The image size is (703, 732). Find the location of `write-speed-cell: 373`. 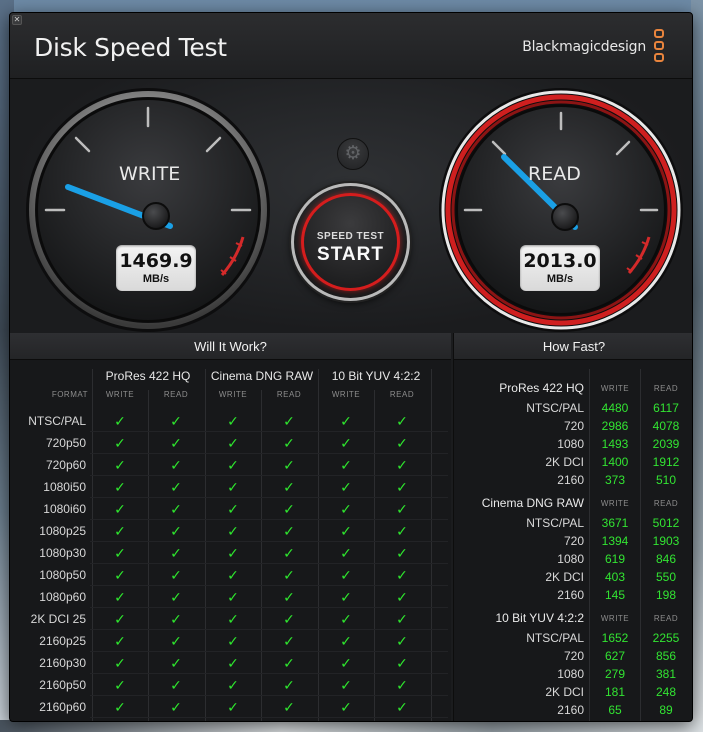

write-speed-cell: 373 is located at coordinates (615, 480).